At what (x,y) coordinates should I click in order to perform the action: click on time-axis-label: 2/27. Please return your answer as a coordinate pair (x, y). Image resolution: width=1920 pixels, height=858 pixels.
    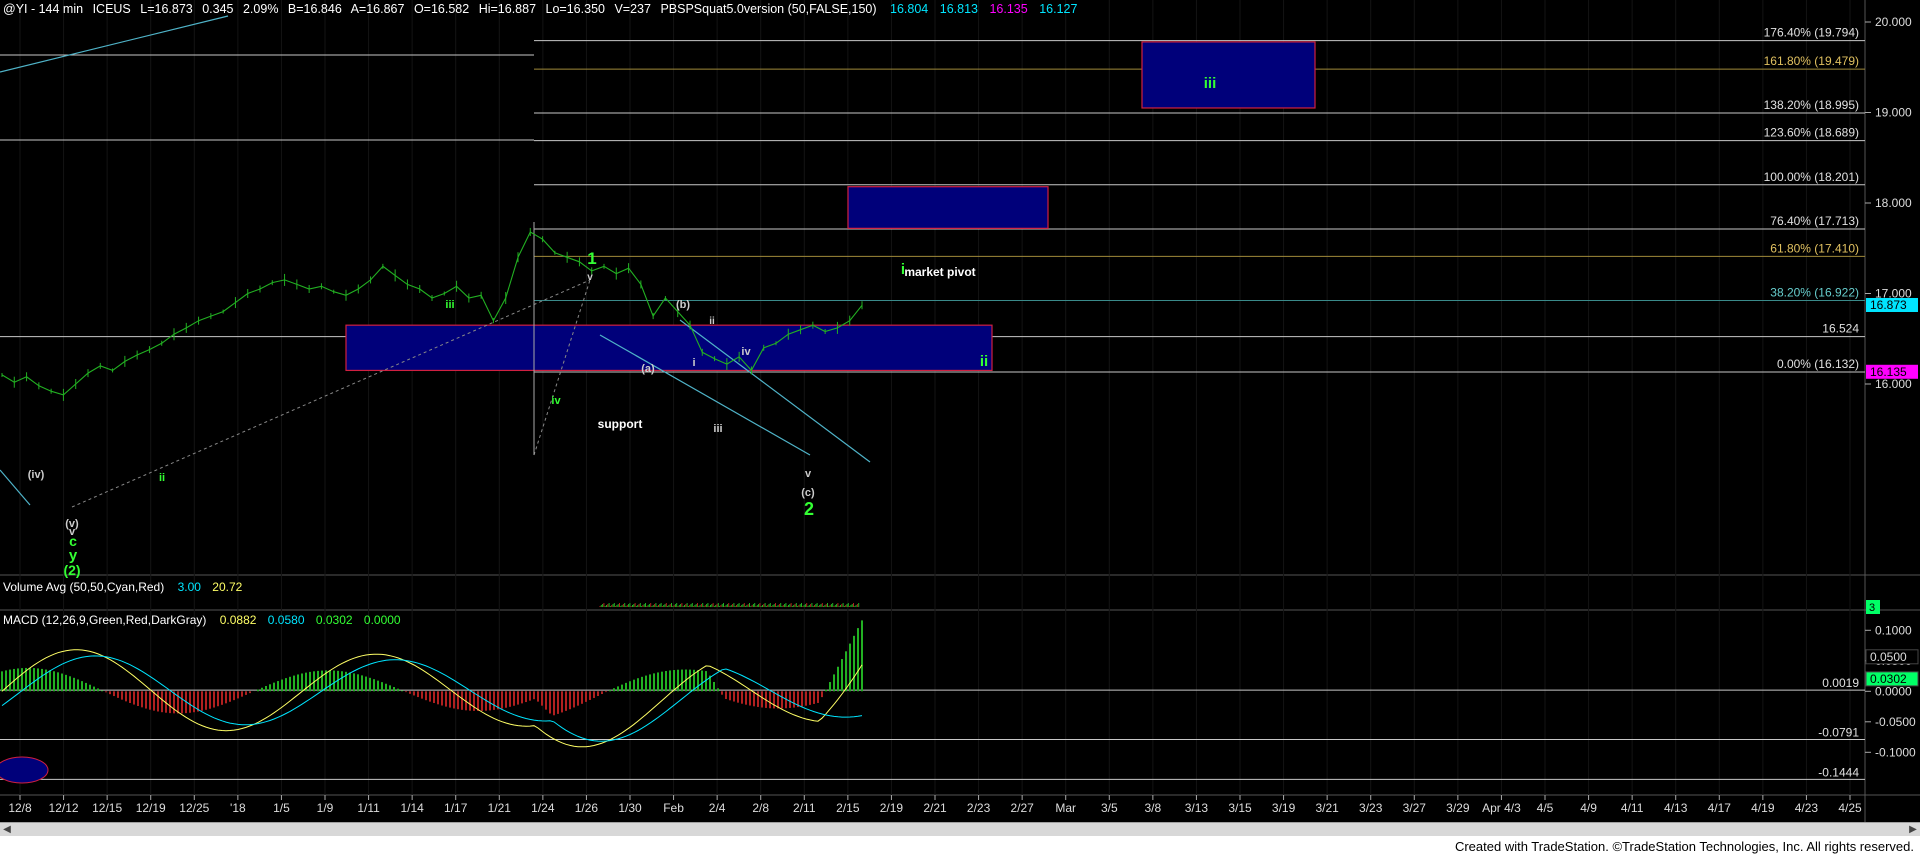
    Looking at the image, I should click on (1022, 808).